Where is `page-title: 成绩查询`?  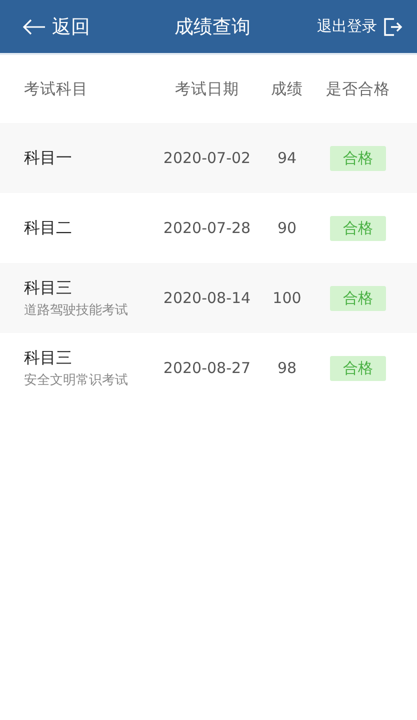 page-title: 成绩查询 is located at coordinates (213, 27).